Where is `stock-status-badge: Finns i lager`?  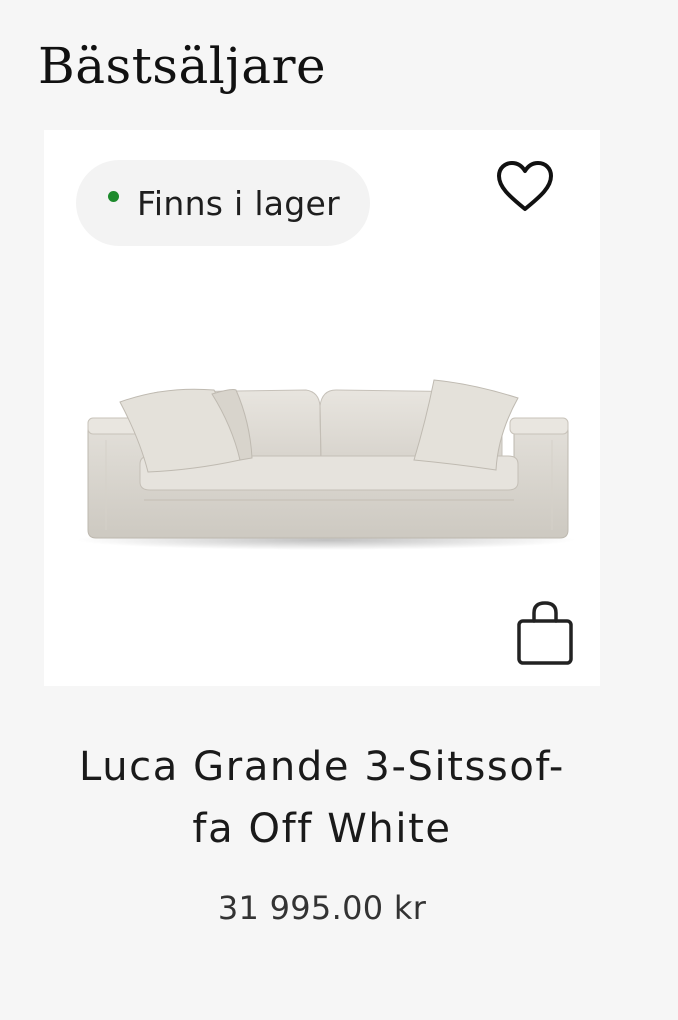
stock-status-badge: Finns i lager is located at coordinates (223, 203).